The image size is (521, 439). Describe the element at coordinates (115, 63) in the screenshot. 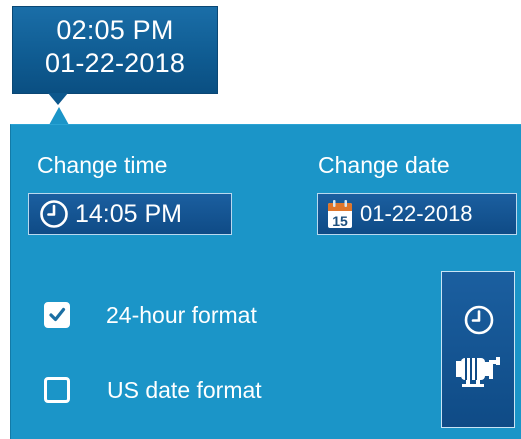

I see `current-date: 01-22-2018` at that location.